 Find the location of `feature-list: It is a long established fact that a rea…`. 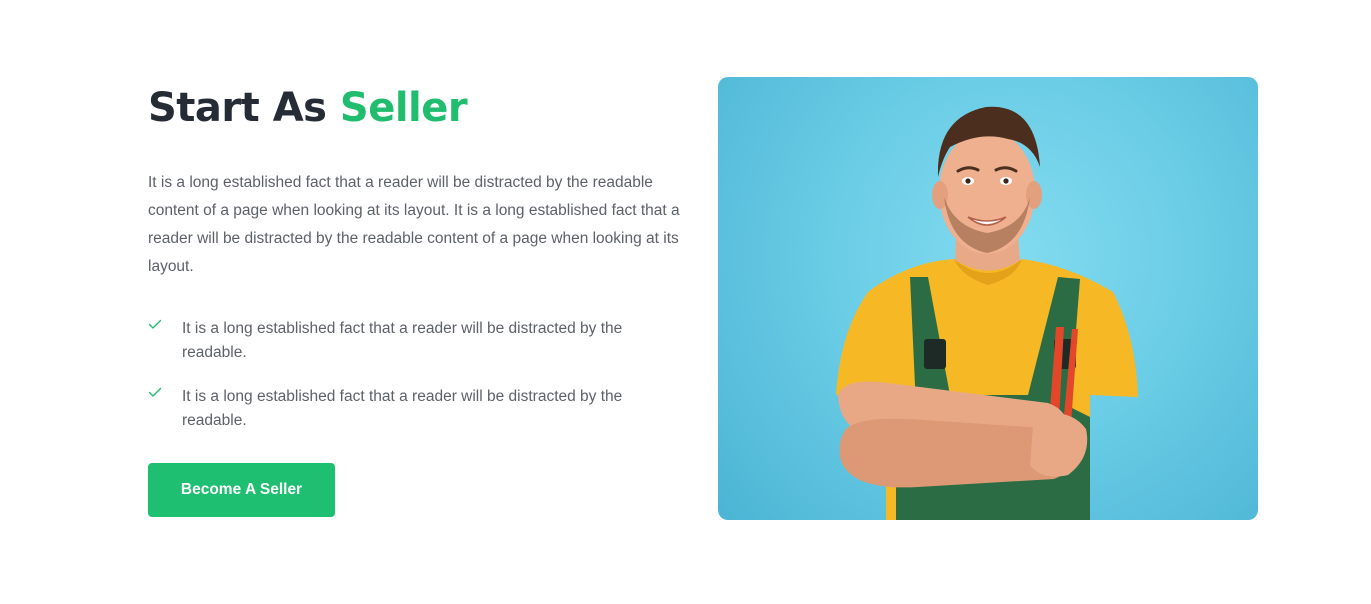

feature-list: It is a long established fact that a rea… is located at coordinates (420, 375).